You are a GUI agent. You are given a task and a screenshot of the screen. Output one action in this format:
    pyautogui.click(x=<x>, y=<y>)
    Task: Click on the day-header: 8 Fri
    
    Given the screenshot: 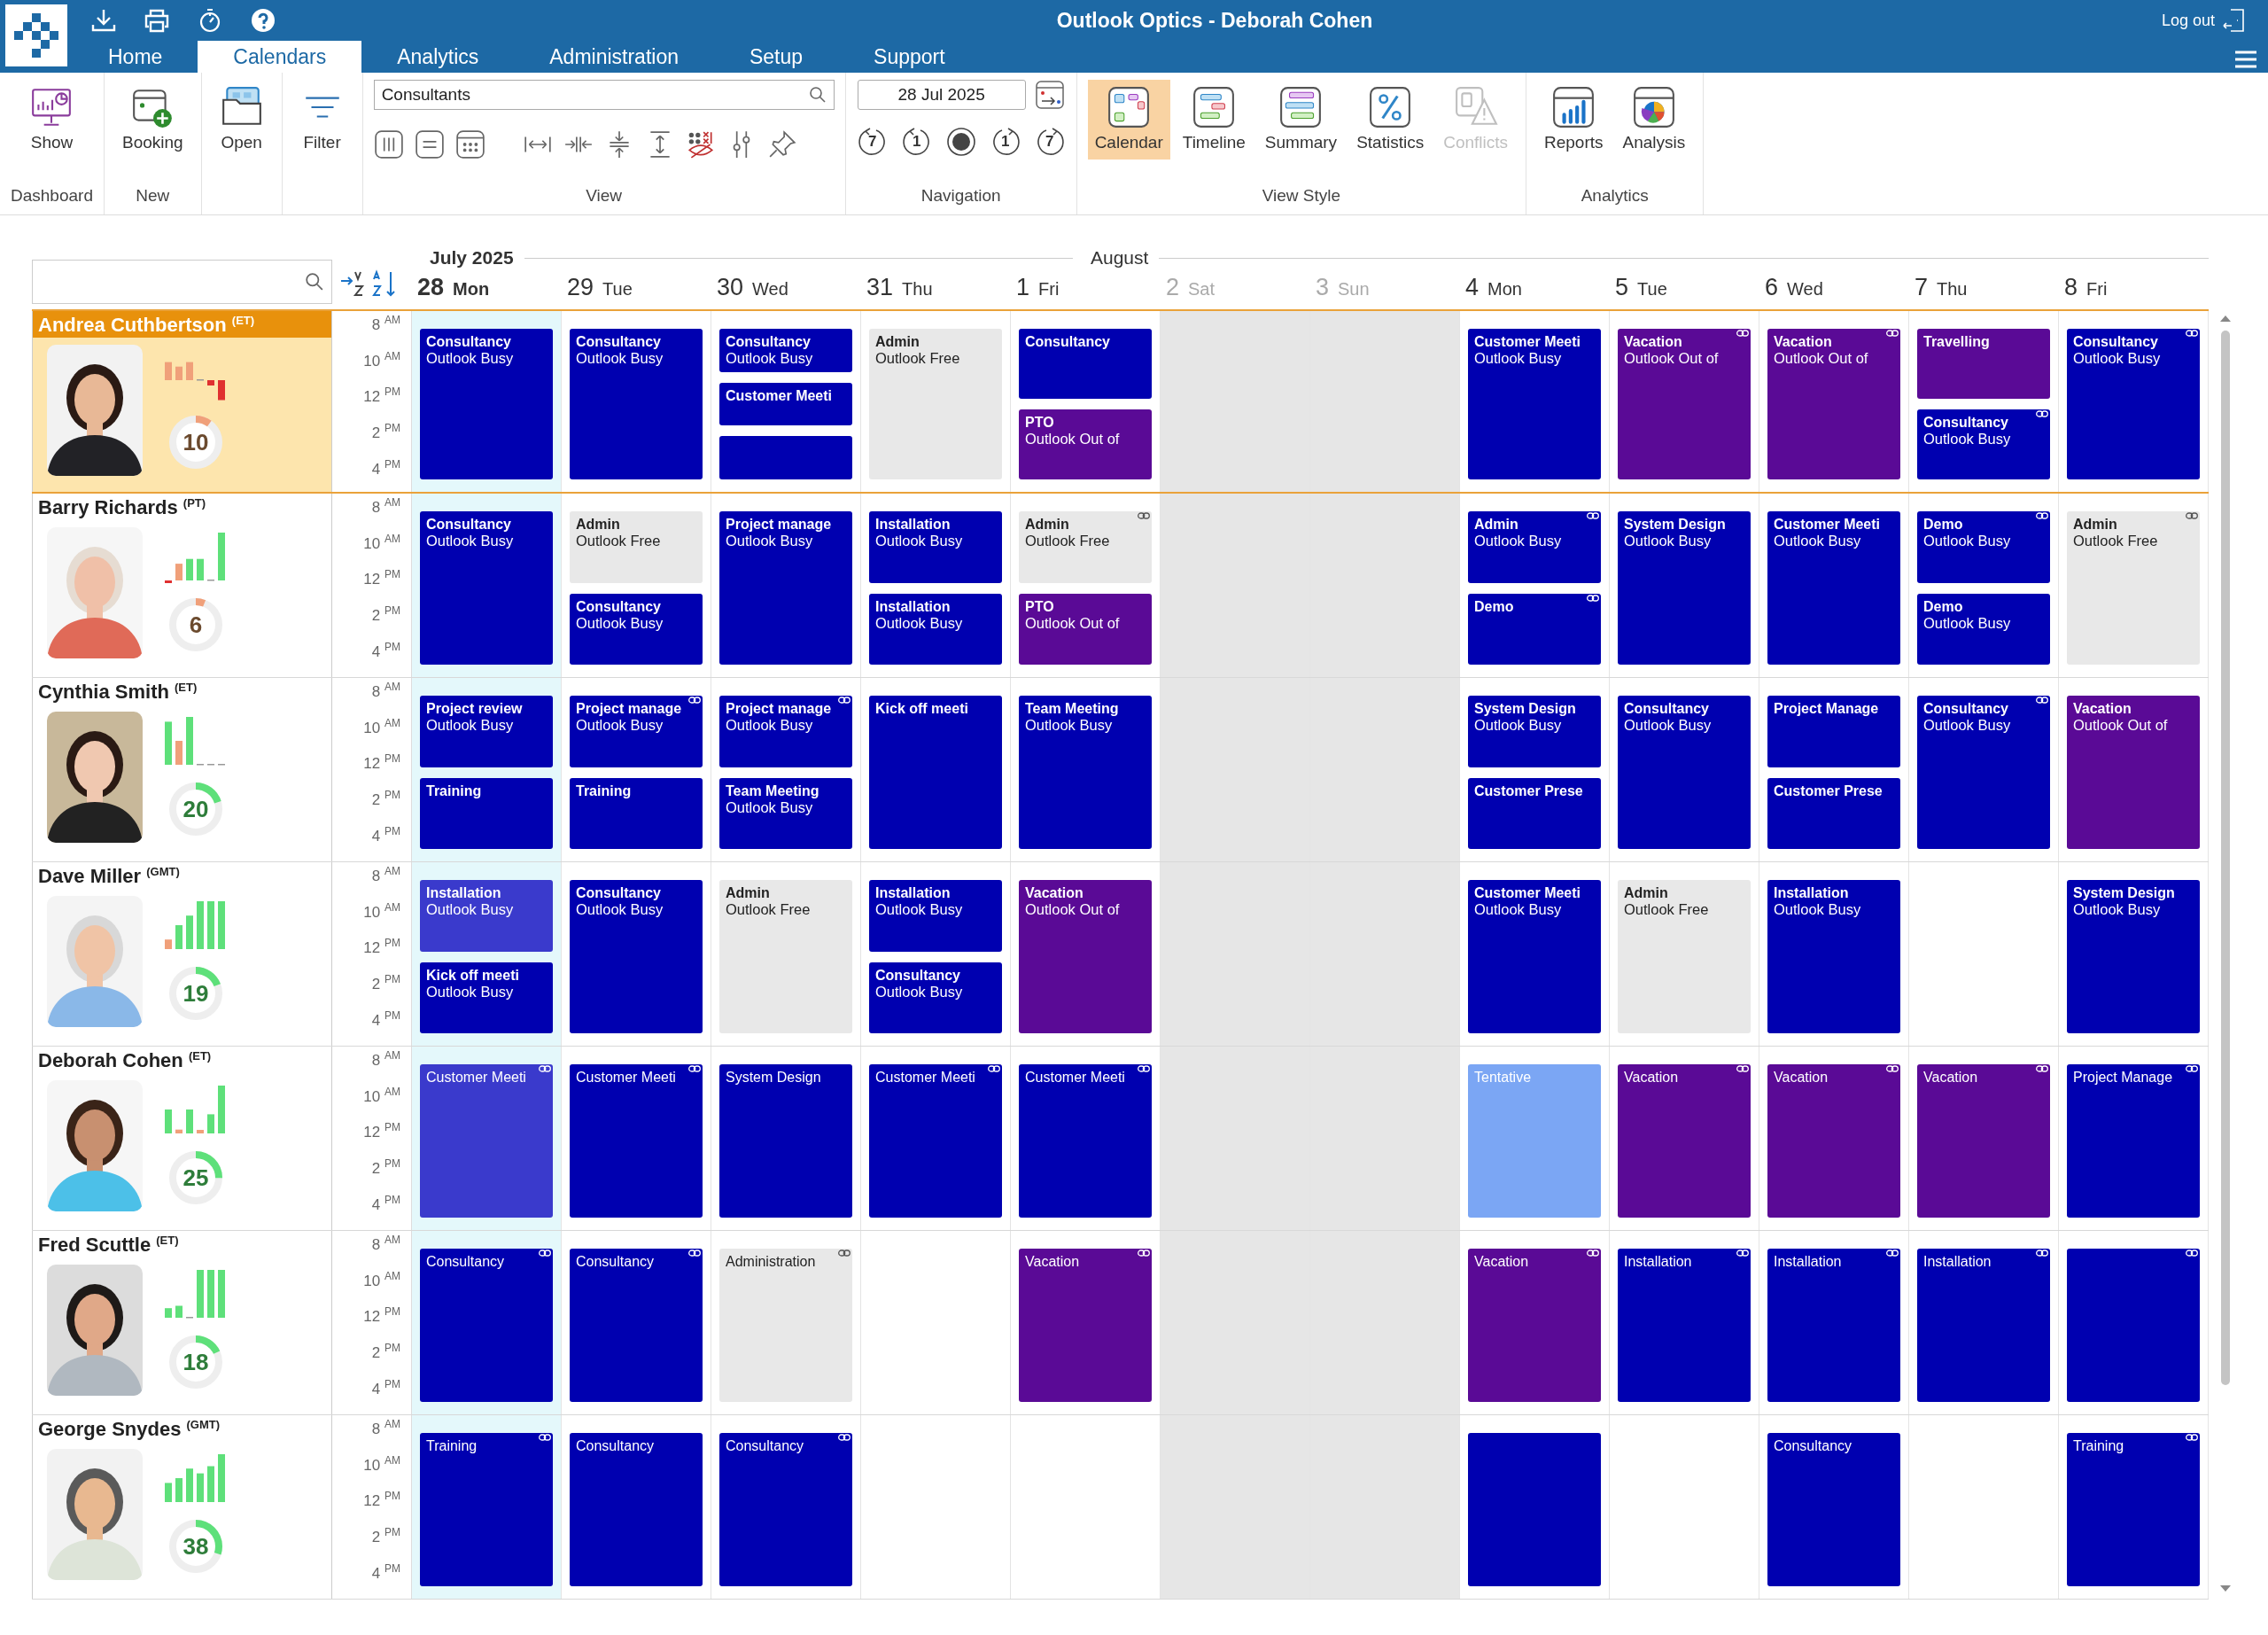 What is the action you would take?
    pyautogui.click(x=2134, y=291)
    